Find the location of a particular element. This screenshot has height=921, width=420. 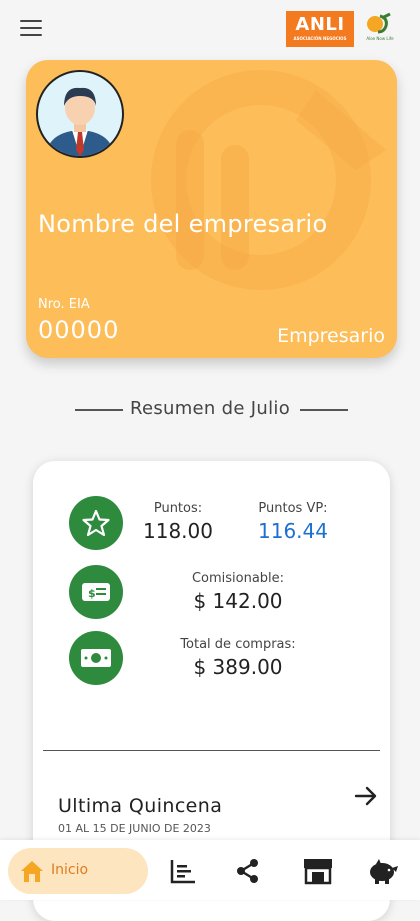

store-icon is located at coordinates (317, 871).